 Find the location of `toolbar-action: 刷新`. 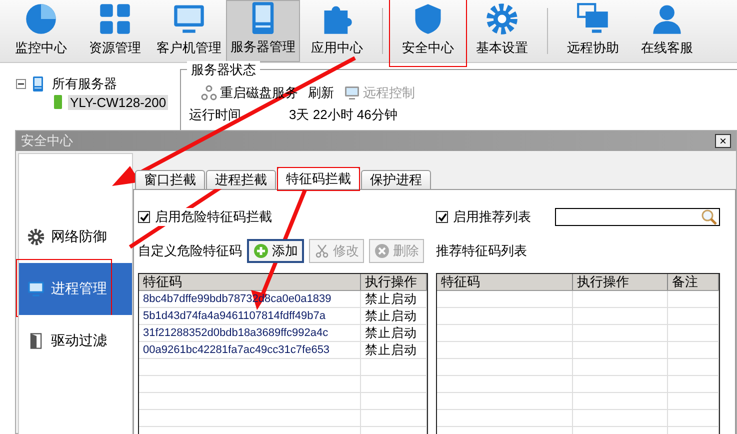

toolbar-action: 刷新 is located at coordinates (321, 93).